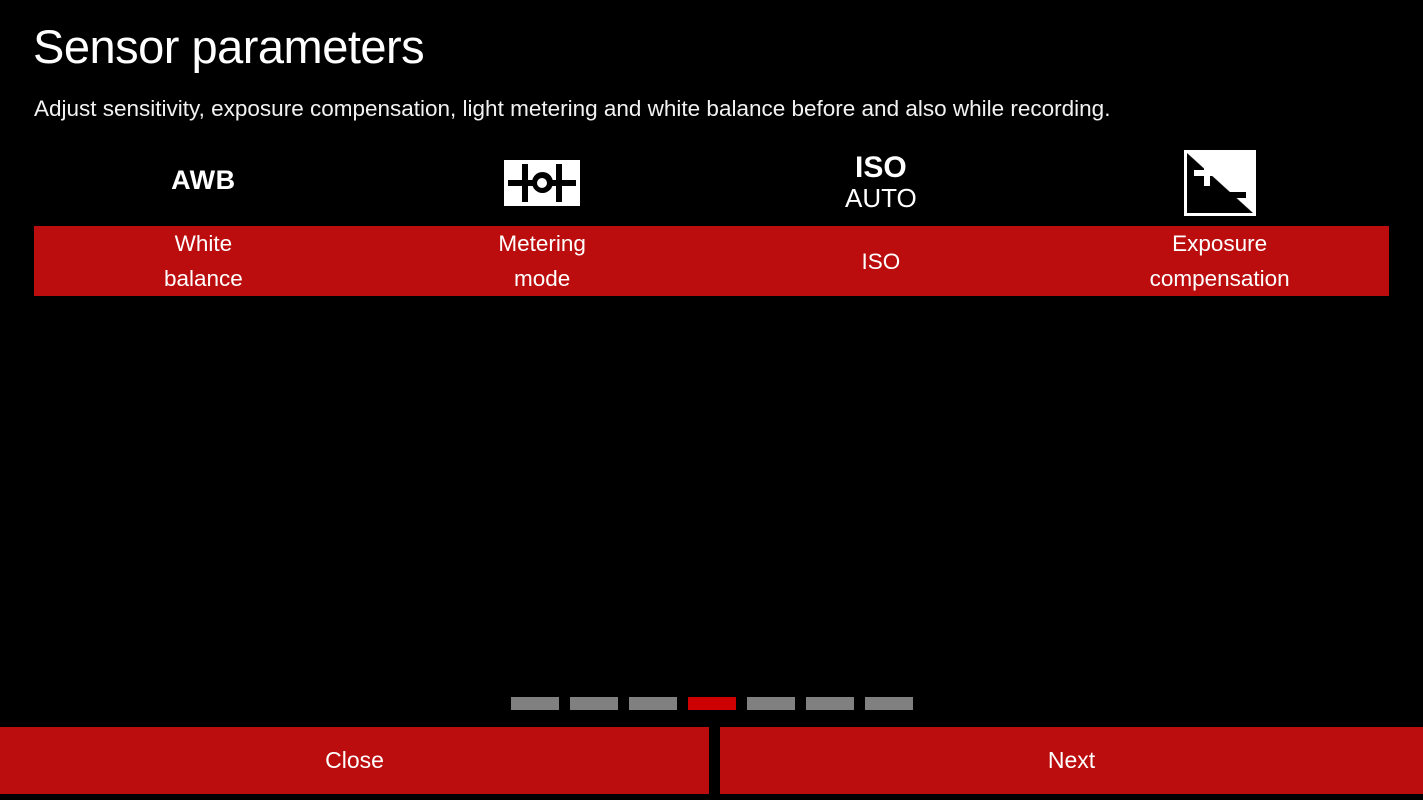  I want to click on awb-icon: AWB, so click(203, 180).